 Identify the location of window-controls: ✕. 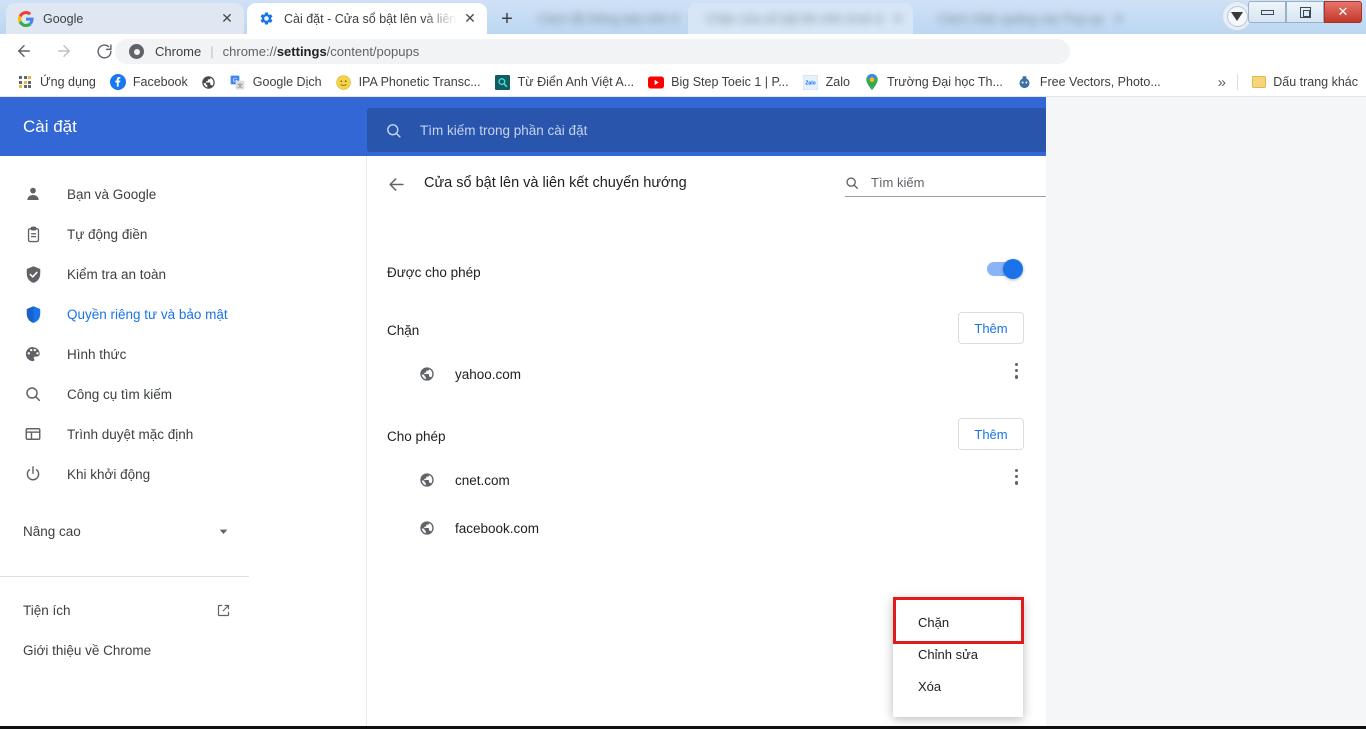
(1305, 12).